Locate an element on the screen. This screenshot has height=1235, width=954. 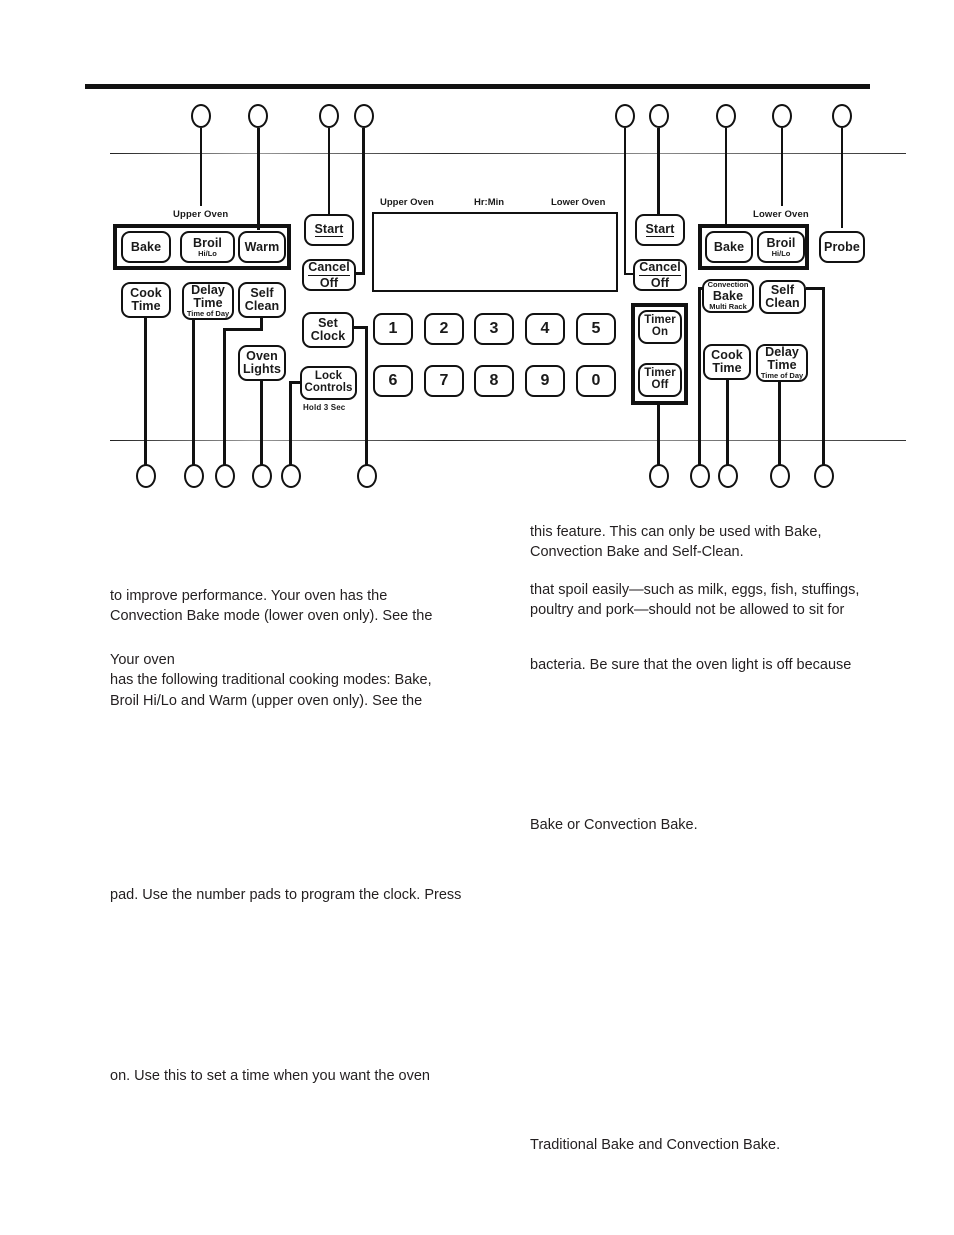
key-number-2-label: 2 is located at coordinates (444, 328).